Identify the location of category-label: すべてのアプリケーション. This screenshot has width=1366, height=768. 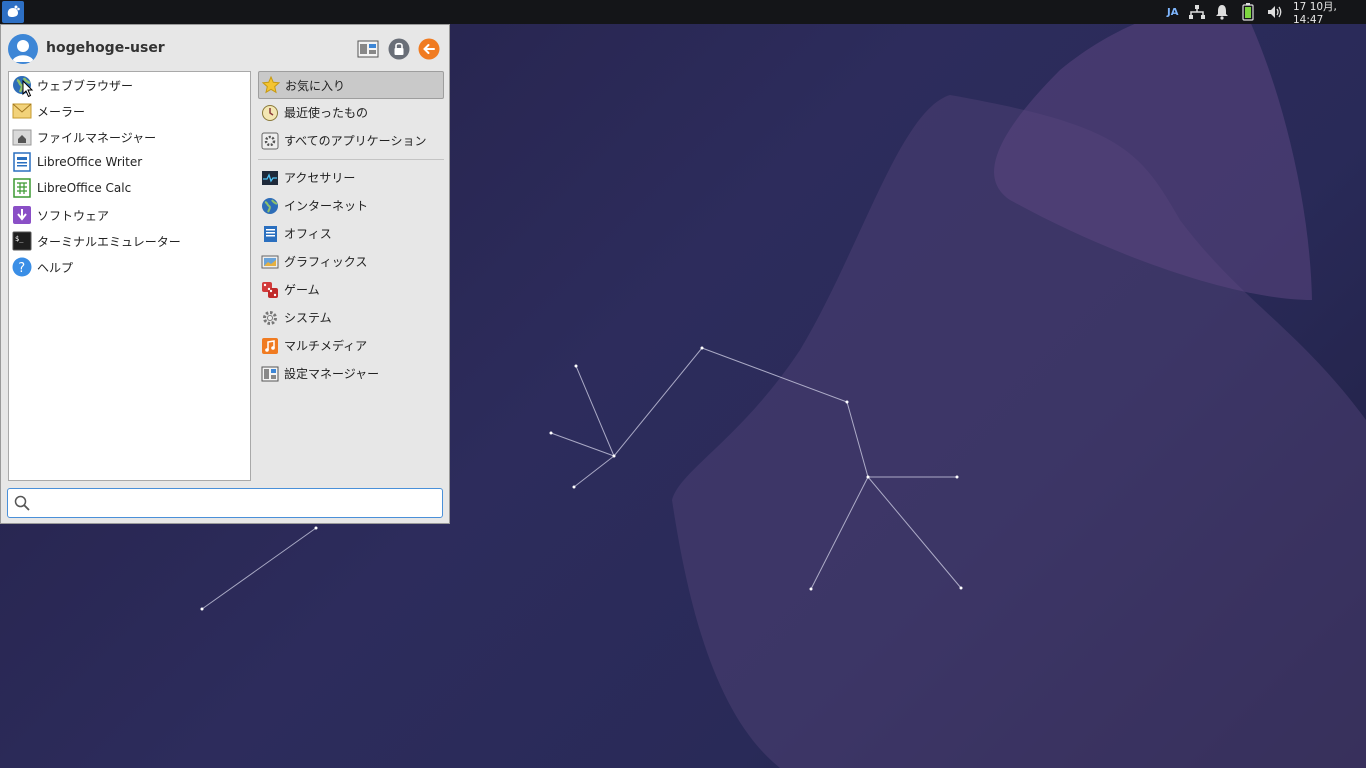
(355, 141).